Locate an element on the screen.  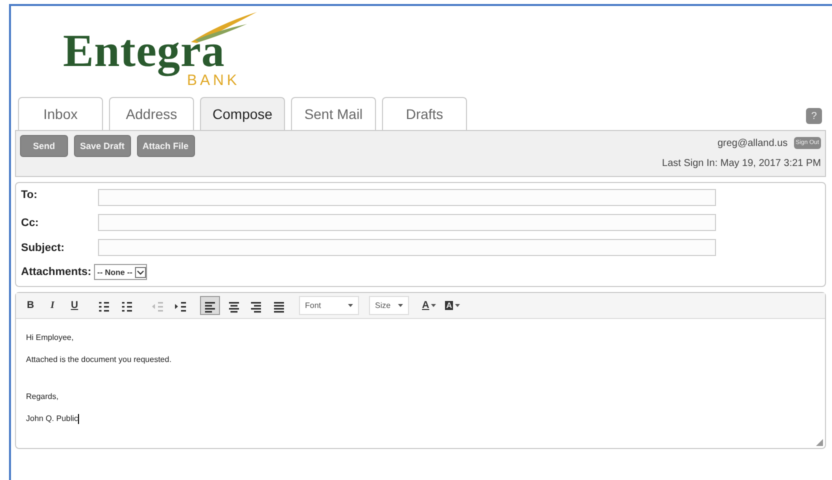
bold-button: B is located at coordinates (30, 305).